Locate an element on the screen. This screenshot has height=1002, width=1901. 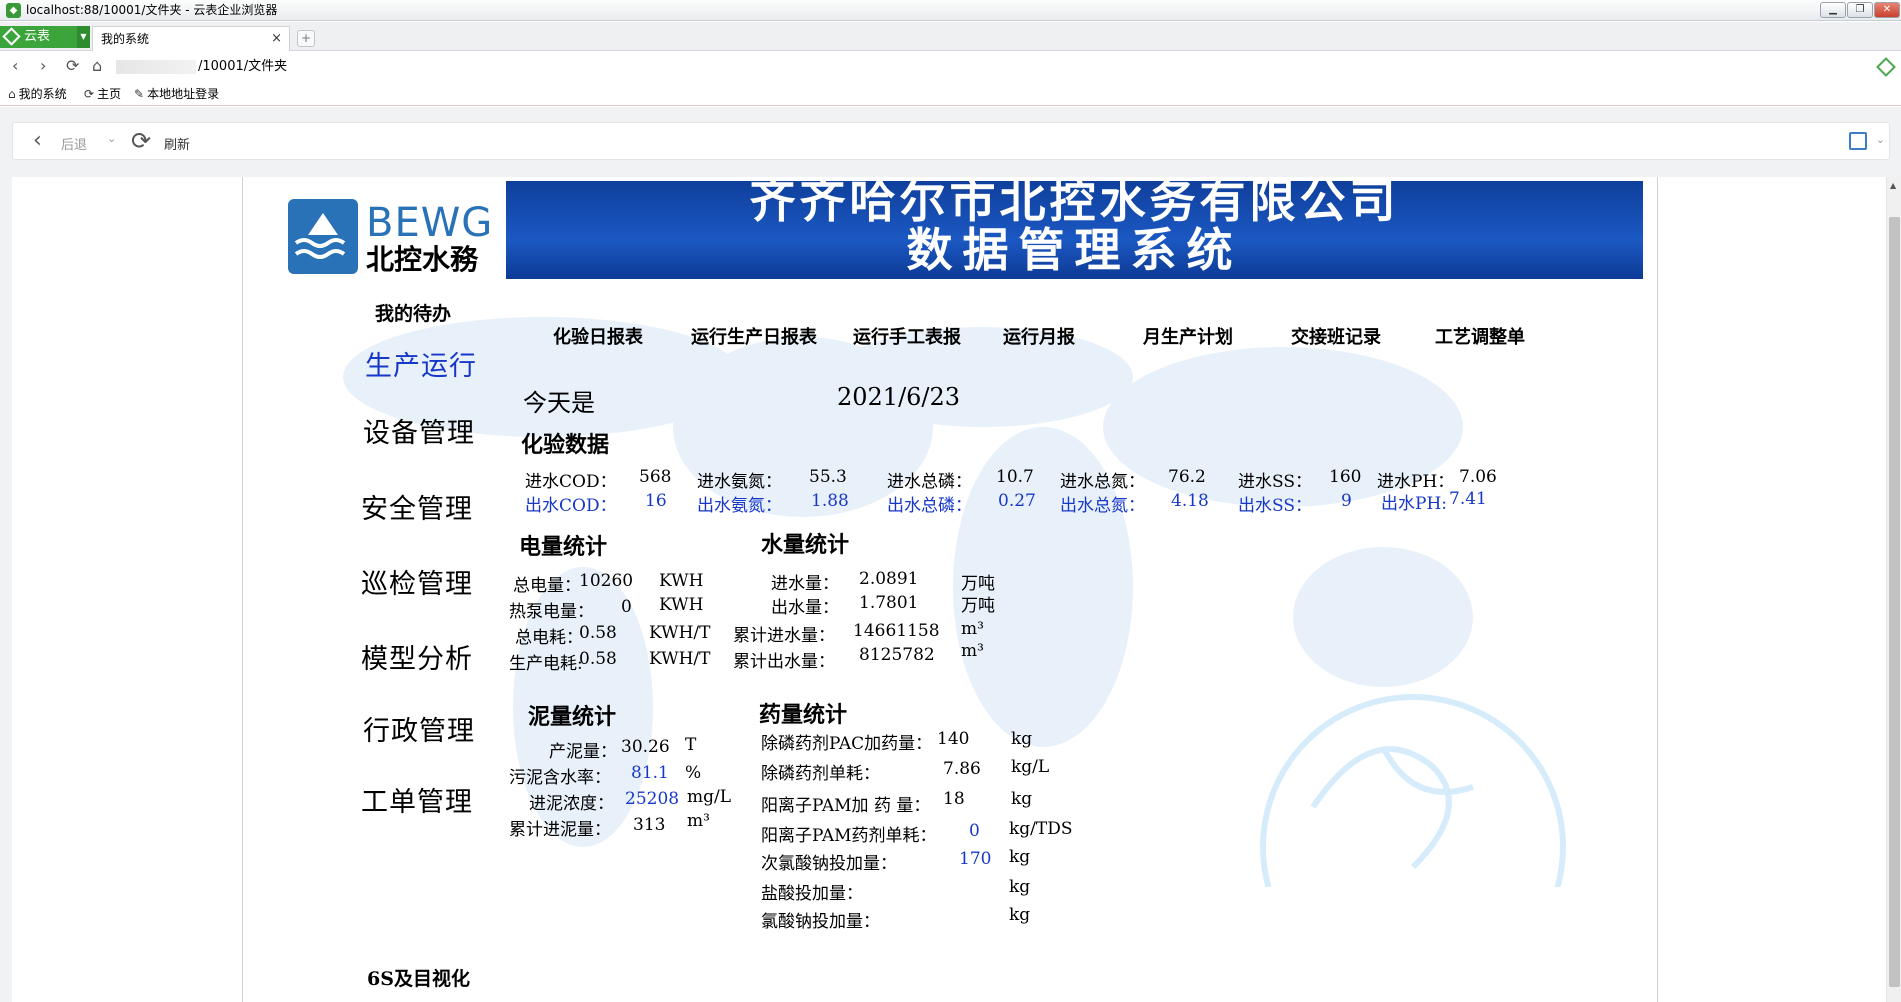
chem-value: 170 is located at coordinates (975, 859).